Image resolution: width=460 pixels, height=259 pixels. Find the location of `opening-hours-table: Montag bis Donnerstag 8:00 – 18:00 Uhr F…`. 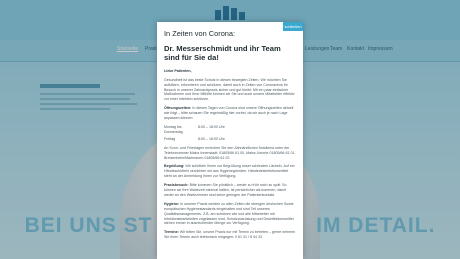

opening-hours-table: Montag bis Donnerstag 8:00 – 18:00 Uhr F… is located at coordinates (230, 133).